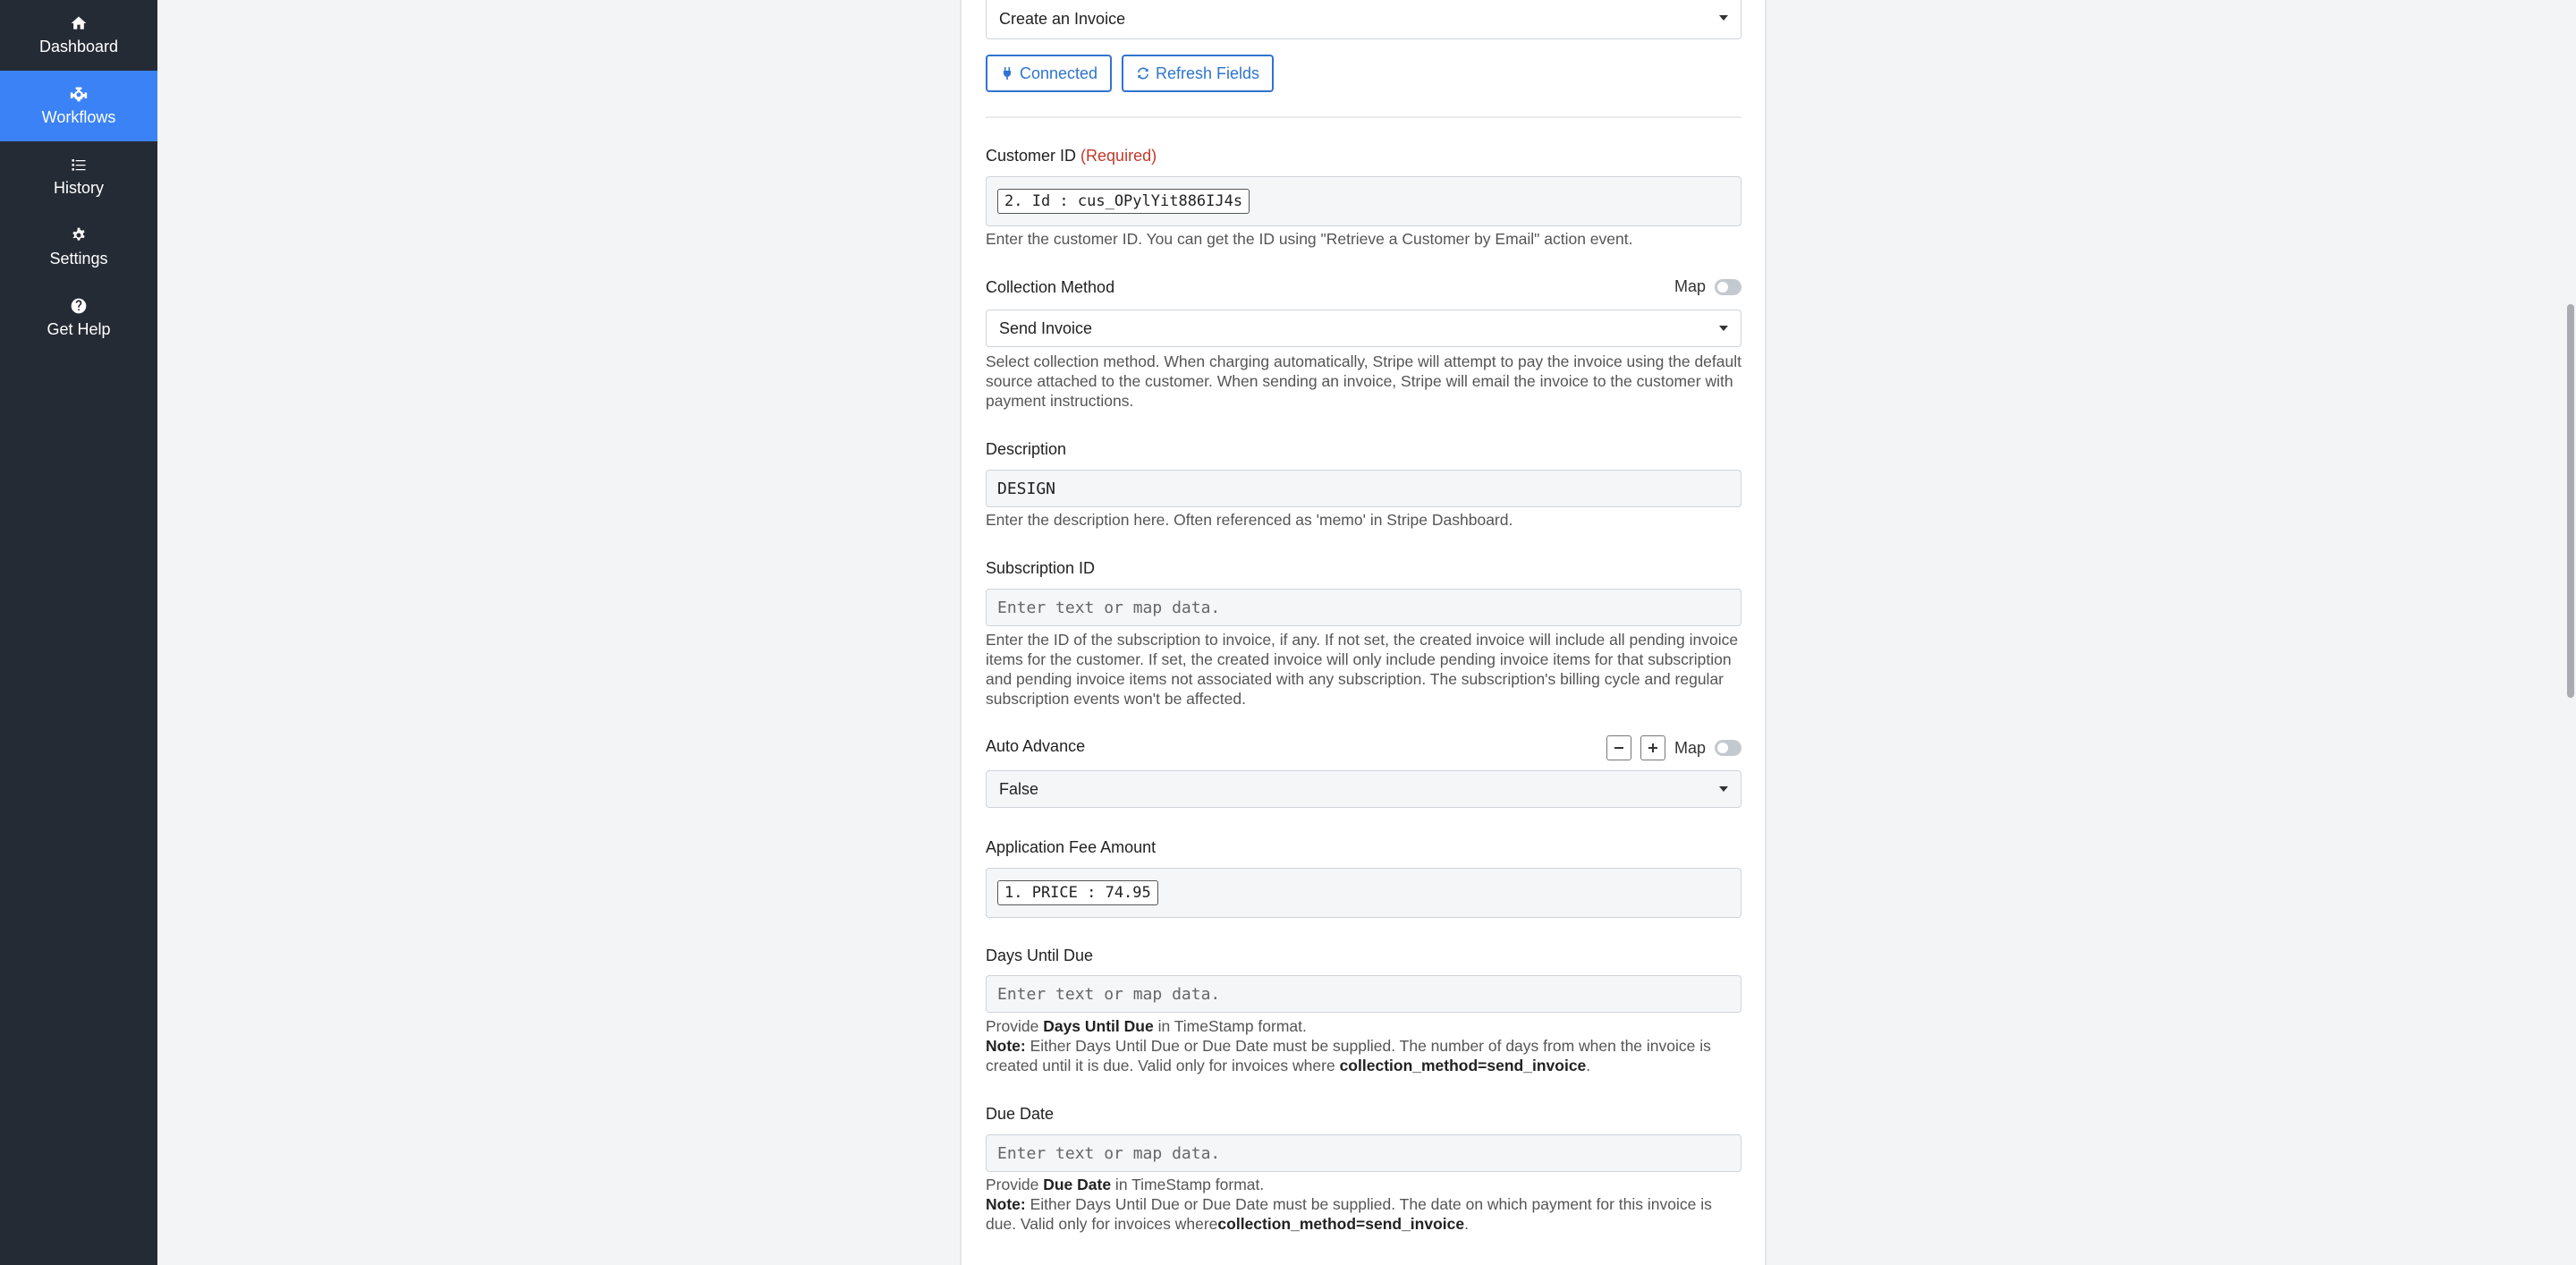 The width and height of the screenshot is (2576, 1265). Describe the element at coordinates (1019, 788) in the screenshot. I see `auto-advance-value: False` at that location.